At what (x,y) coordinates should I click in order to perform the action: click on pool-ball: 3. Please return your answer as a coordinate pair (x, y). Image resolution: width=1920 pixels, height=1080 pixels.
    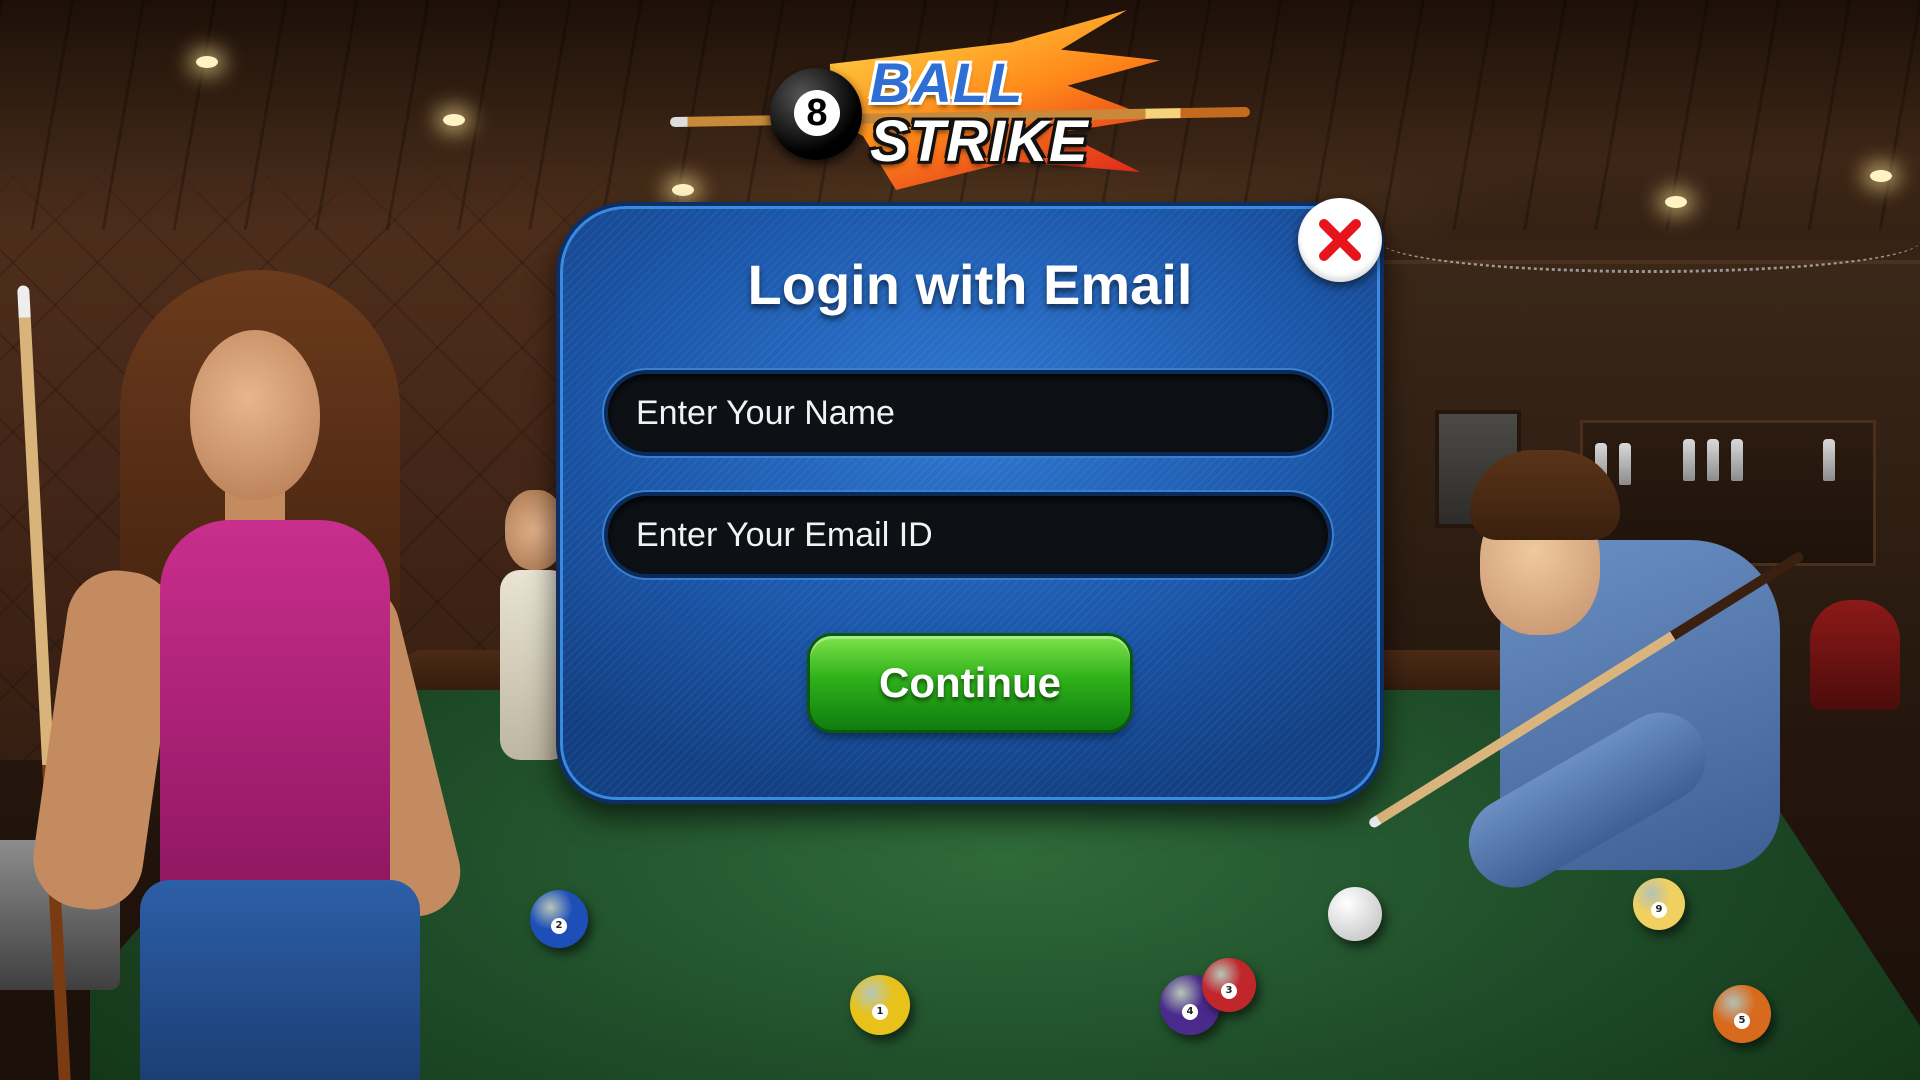
    Looking at the image, I should click on (1229, 985).